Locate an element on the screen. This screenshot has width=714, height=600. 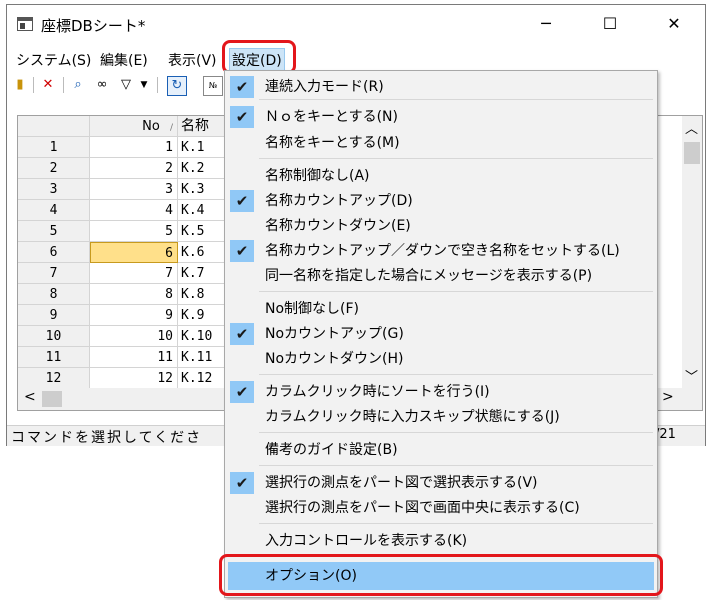
settings-menu-item: 入力コントロールを表示する(K) is located at coordinates (441, 541).